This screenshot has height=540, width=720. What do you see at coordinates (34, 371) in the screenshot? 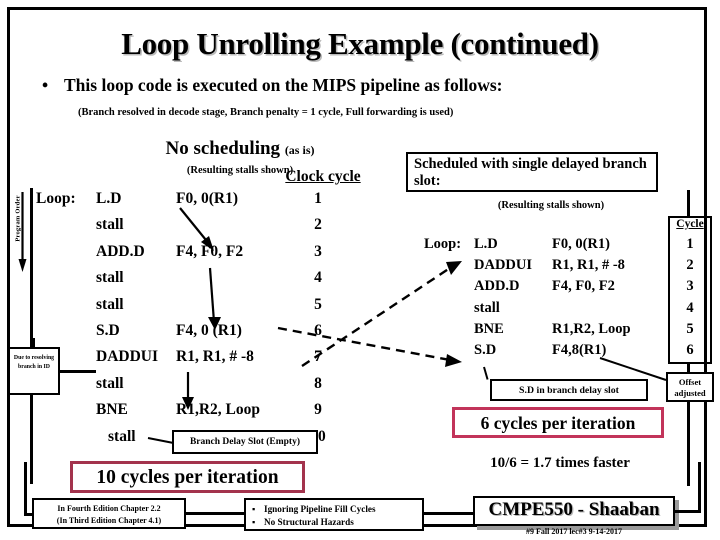
I see `due-to-resolving-branch-note: Due to resolving branch in ID` at bounding box center [34, 371].